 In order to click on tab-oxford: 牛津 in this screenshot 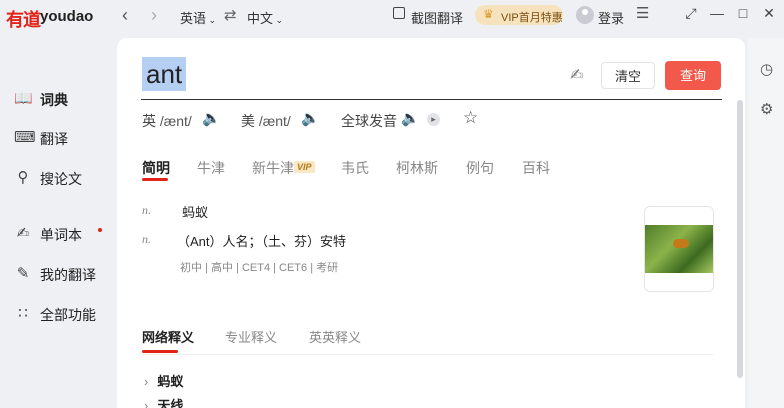, I will do `click(211, 168)`.